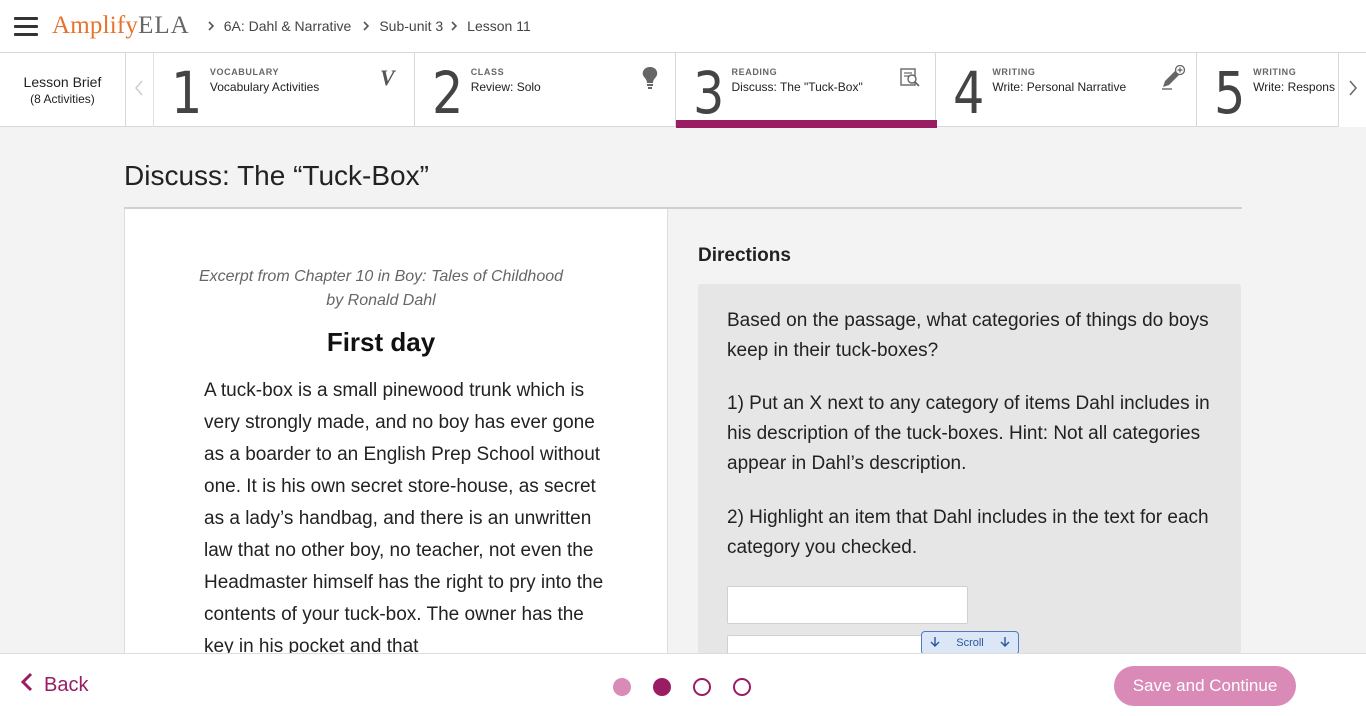 The image size is (1366, 716). Describe the element at coordinates (499, 26) in the screenshot. I see `breadcrumb-lesson: Lesson 11` at that location.